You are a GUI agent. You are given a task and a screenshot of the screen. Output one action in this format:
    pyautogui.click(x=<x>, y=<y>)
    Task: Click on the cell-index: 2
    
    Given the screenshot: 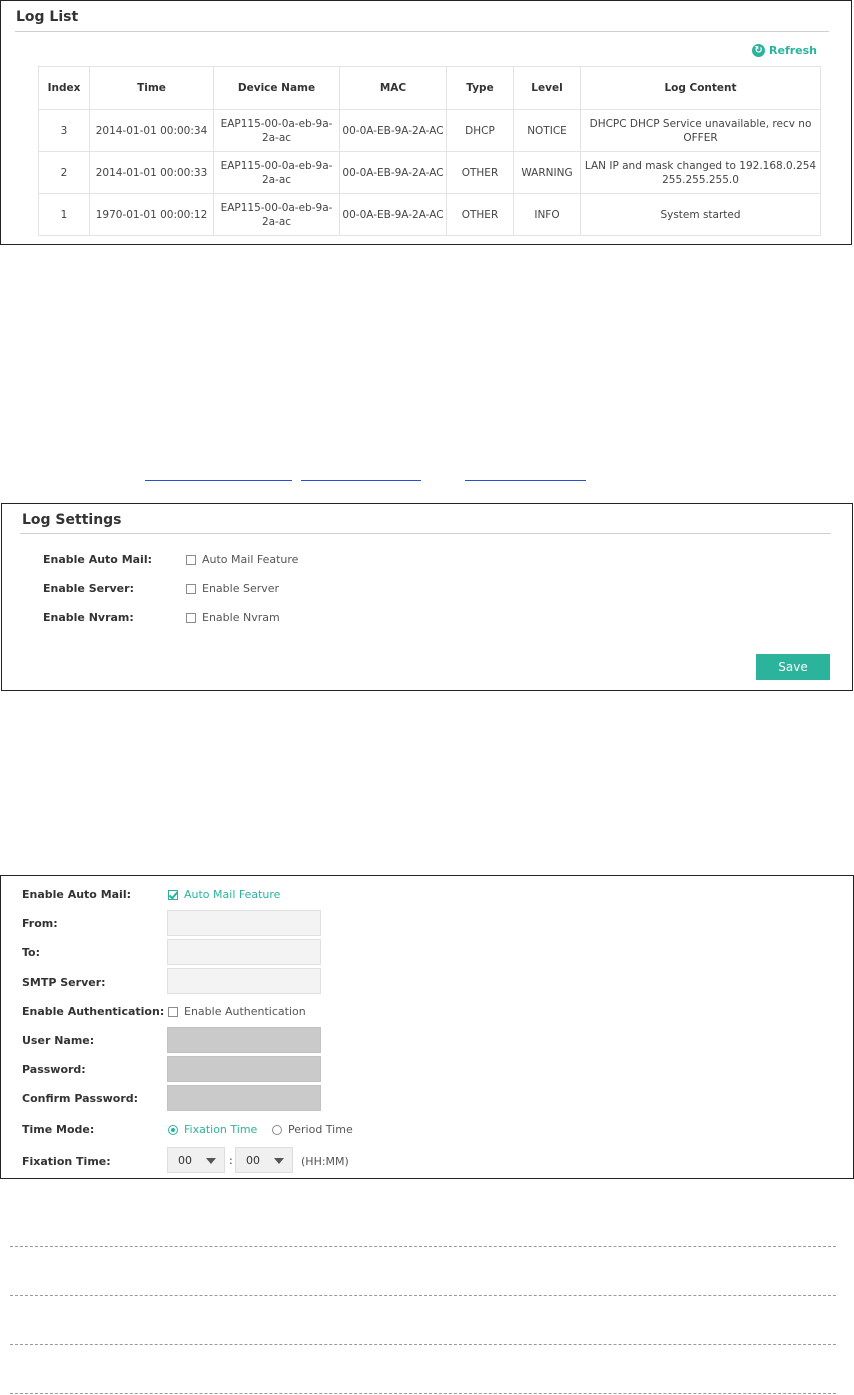 What is the action you would take?
    pyautogui.click(x=64, y=172)
    